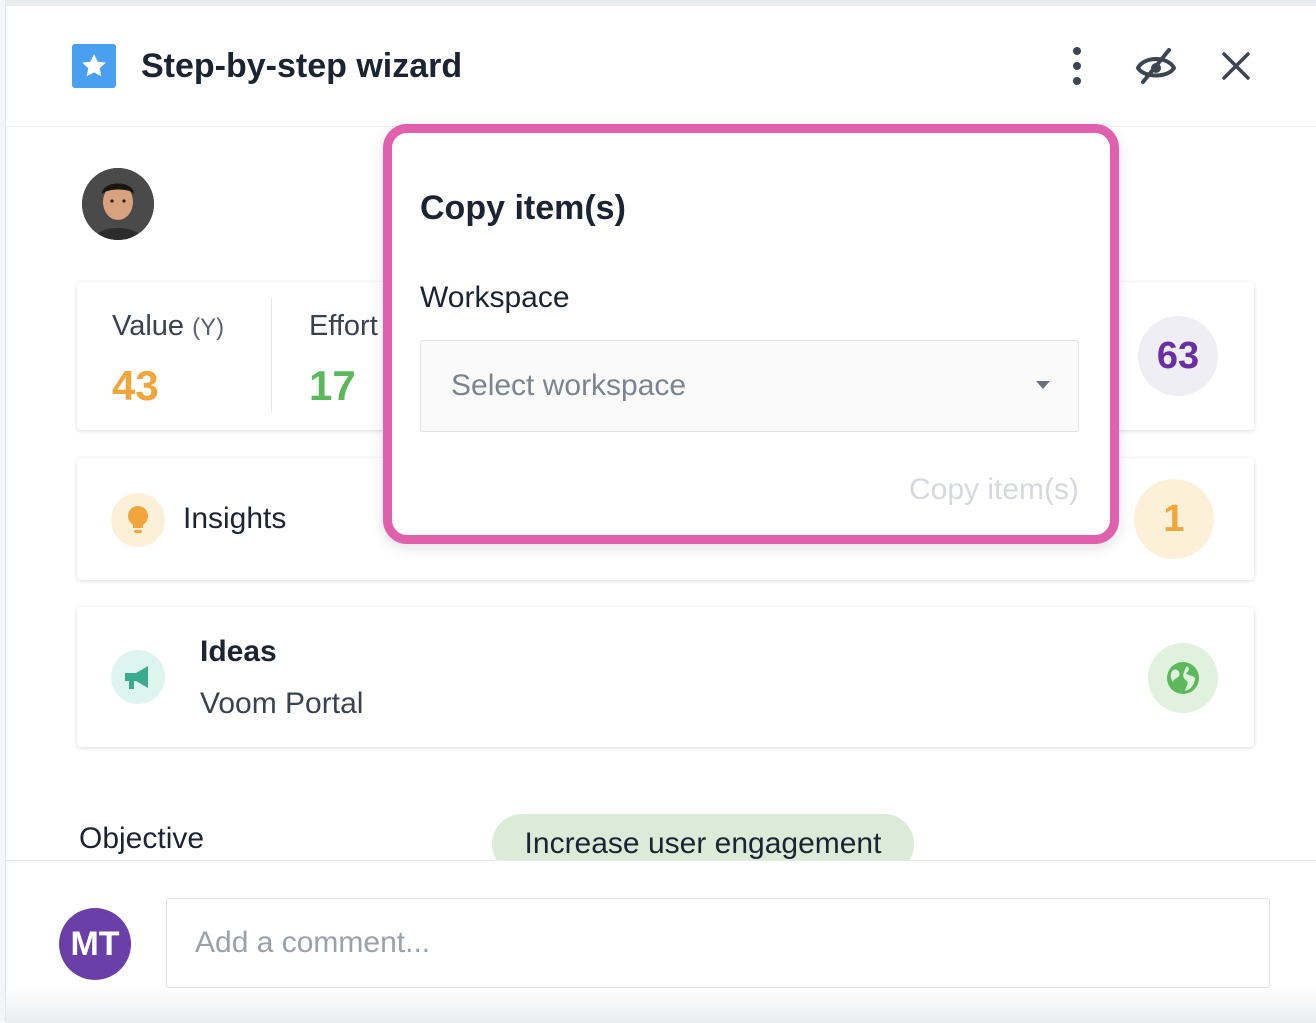 Image resolution: width=1316 pixels, height=1023 pixels. I want to click on footer-shade, so click(661, 1005).